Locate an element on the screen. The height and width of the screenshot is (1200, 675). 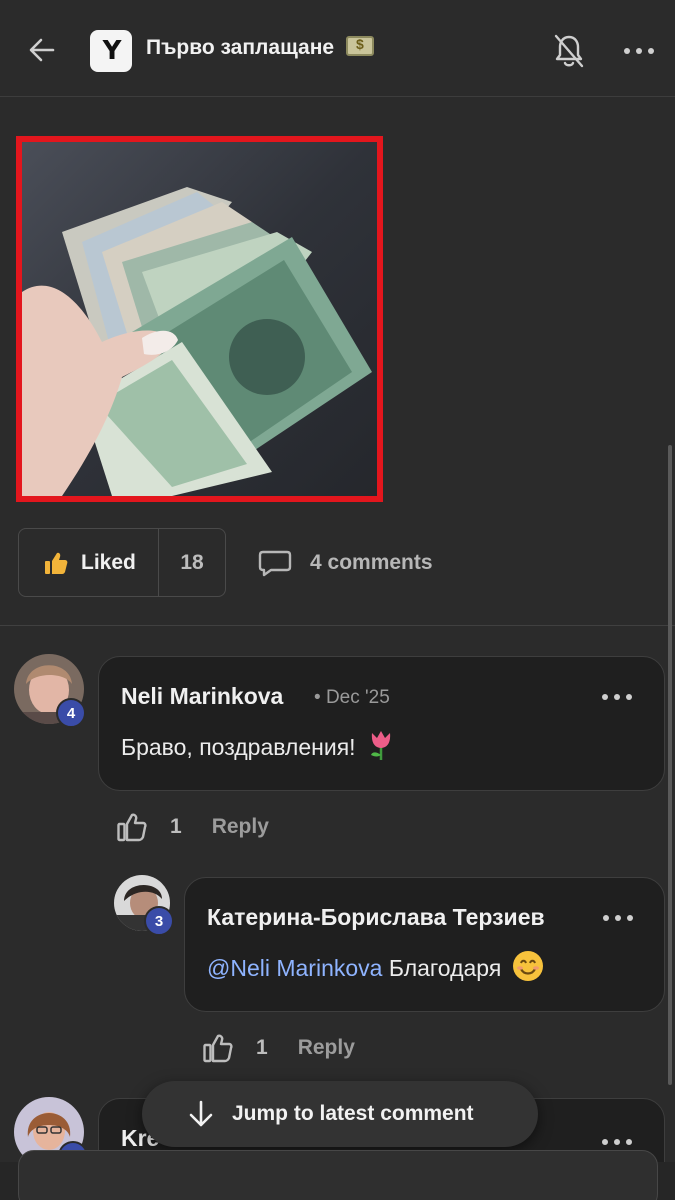
jump-to-latest-button: Jump to latest comment is located at coordinates (340, 1114).